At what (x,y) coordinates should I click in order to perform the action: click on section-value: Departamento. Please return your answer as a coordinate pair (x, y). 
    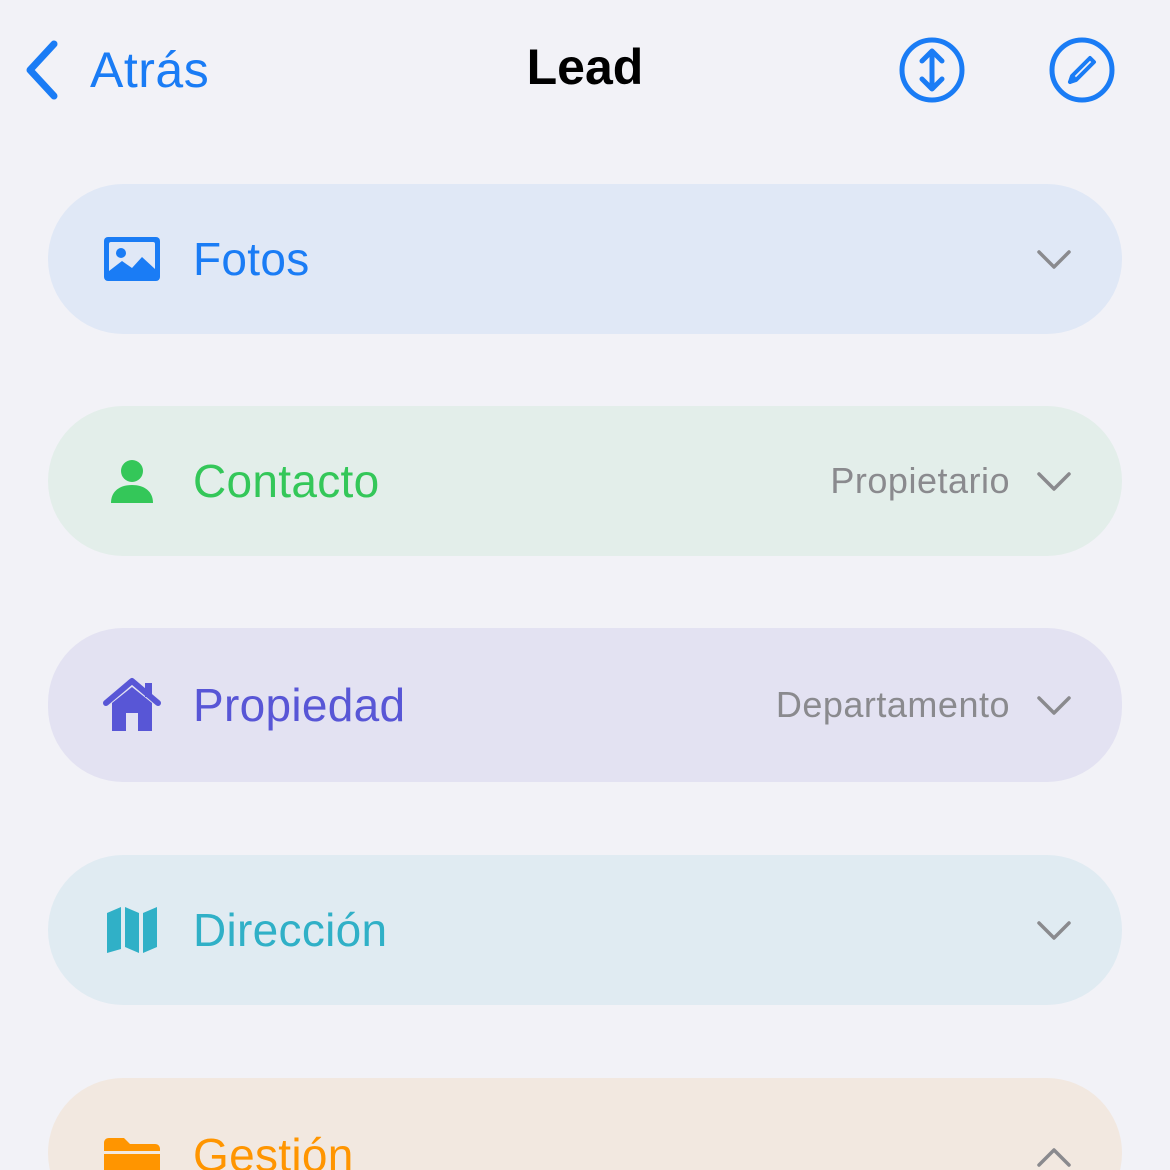
    Looking at the image, I should click on (892, 704).